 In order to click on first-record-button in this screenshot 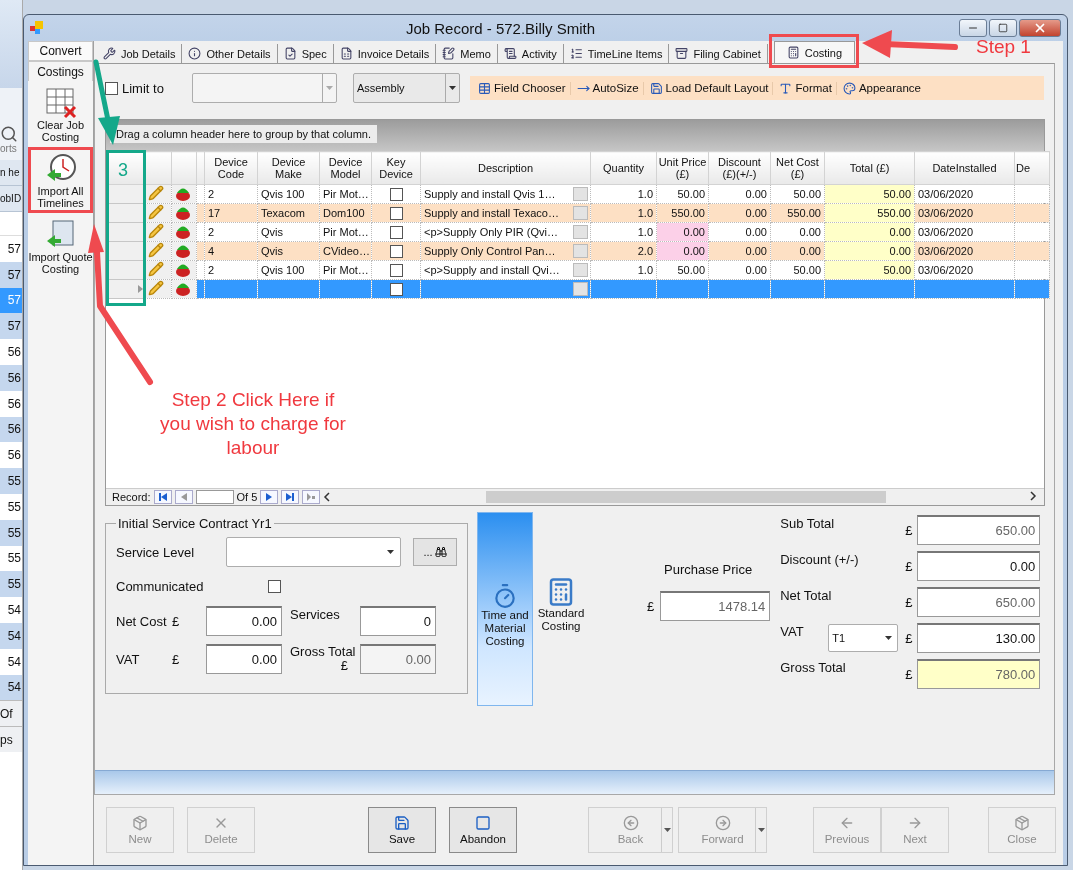, I will do `click(162, 497)`.